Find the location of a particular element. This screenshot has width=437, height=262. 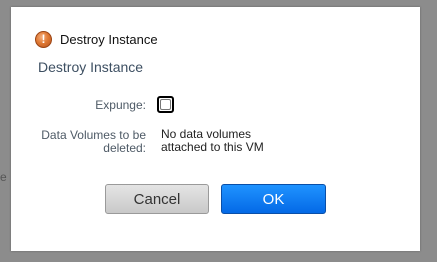

expunge-label: Expunge: is located at coordinates (120, 105).